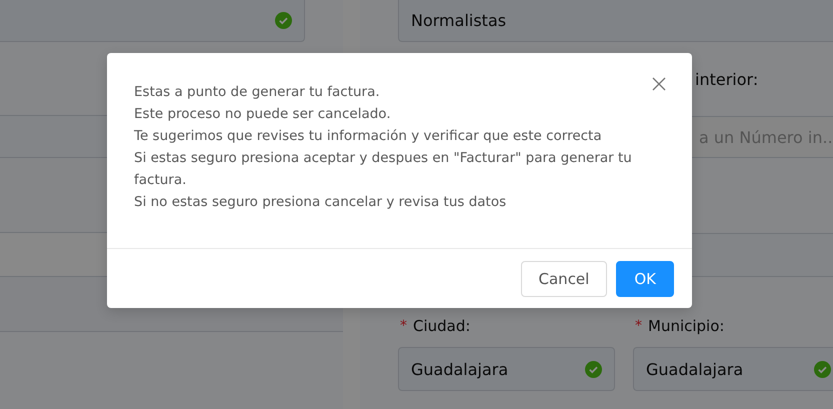 This screenshot has width=833, height=409. What do you see at coordinates (726, 79) in the screenshot?
I see `field-label: interior:` at bounding box center [726, 79].